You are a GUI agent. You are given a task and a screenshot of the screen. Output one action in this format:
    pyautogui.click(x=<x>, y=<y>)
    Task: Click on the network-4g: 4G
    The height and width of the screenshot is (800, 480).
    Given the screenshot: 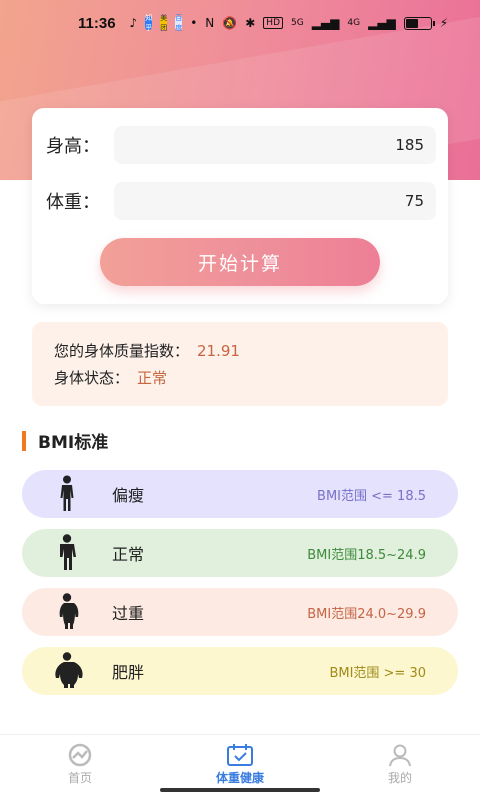 What is the action you would take?
    pyautogui.click(x=354, y=23)
    